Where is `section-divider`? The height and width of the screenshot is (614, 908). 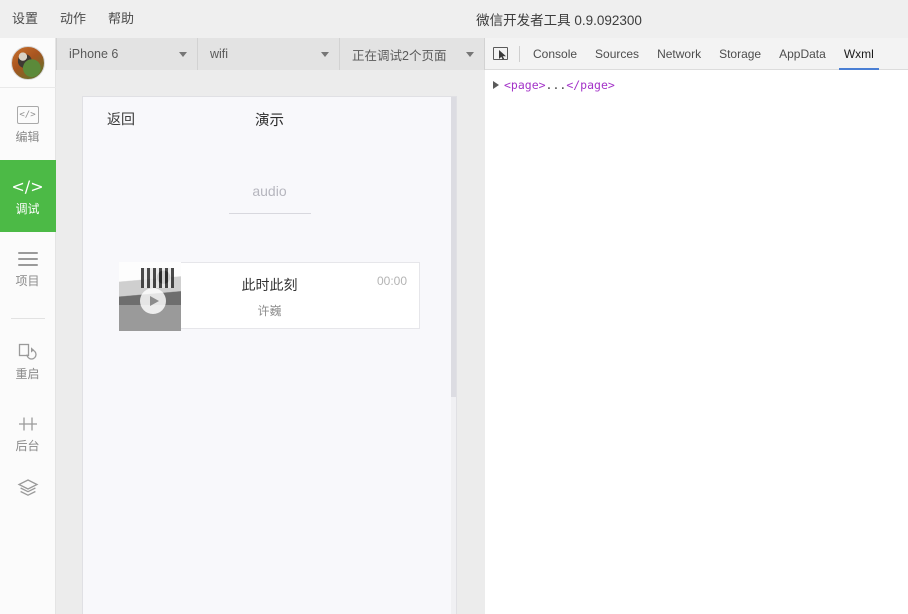
section-divider is located at coordinates (269, 213).